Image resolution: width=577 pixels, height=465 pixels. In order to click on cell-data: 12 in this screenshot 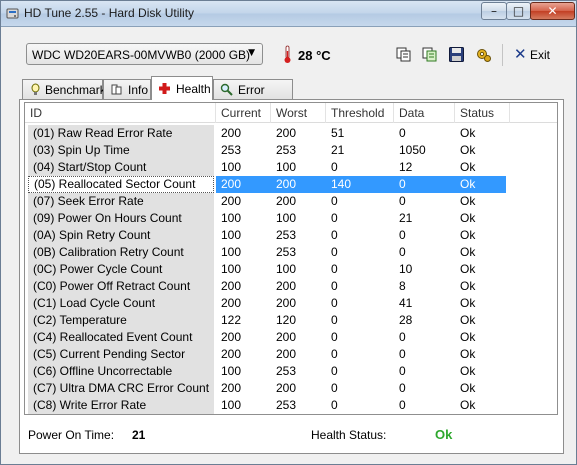, I will do `click(406, 167)`.